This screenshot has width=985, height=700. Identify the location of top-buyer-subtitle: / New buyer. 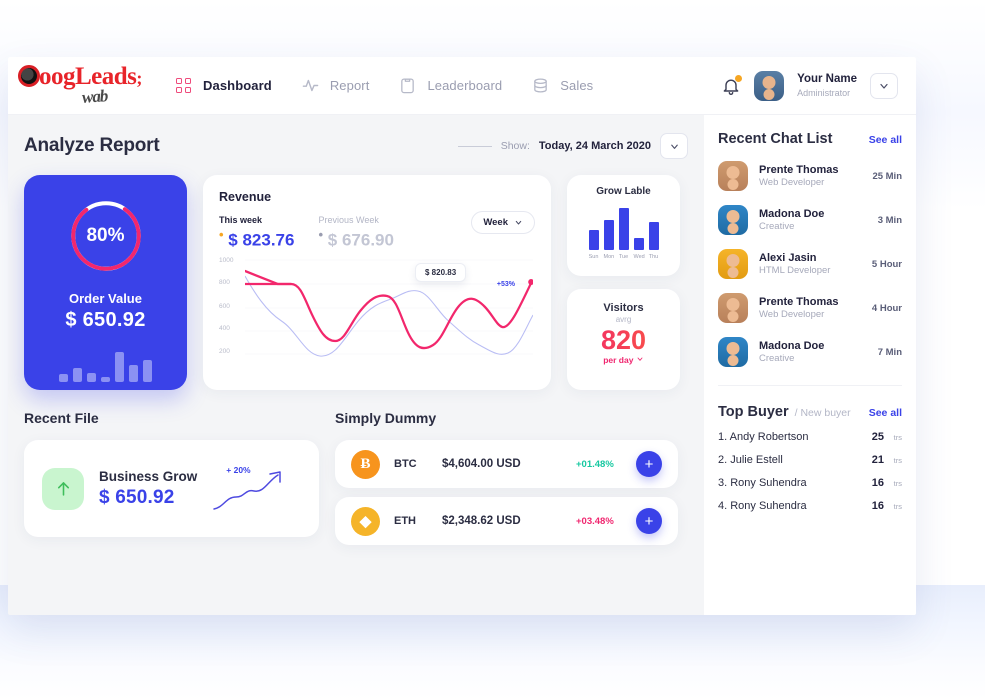
(822, 413).